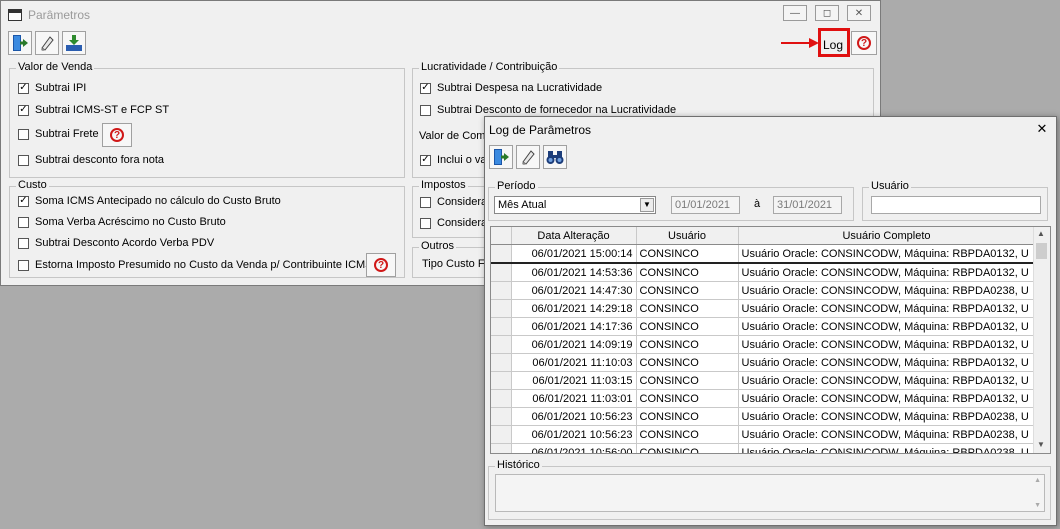 Image resolution: width=1060 pixels, height=529 pixels. What do you see at coordinates (511, 88) in the screenshot?
I see `checkbox-subtrai-despesa: ✓ Subtrai Despesa na Lucratividade` at bounding box center [511, 88].